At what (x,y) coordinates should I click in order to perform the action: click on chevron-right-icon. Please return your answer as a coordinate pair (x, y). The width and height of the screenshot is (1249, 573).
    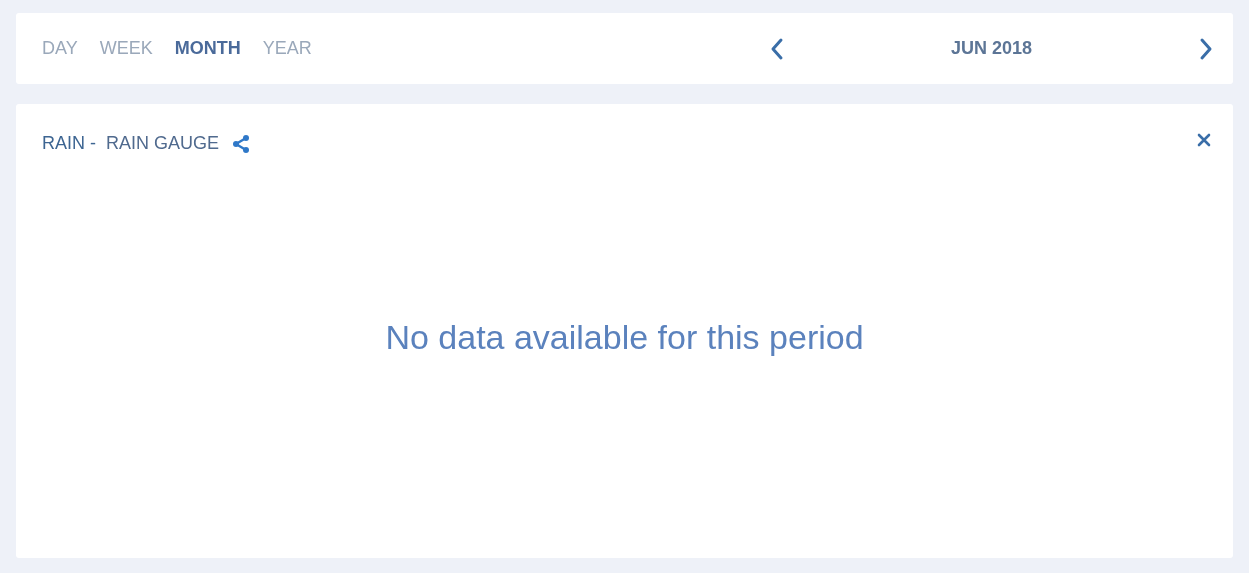
    Looking at the image, I should click on (1206, 48).